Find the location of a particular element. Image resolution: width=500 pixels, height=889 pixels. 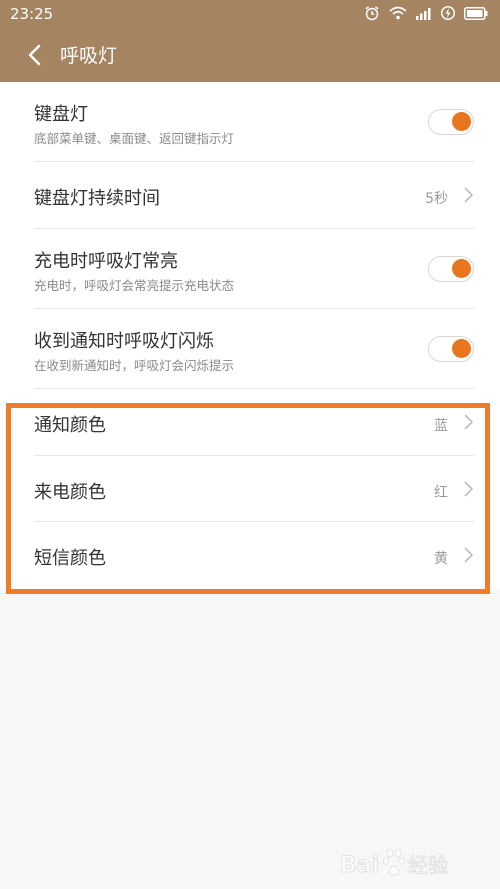

setting-sms-color: 短信颜色 黄 is located at coordinates (250, 555).